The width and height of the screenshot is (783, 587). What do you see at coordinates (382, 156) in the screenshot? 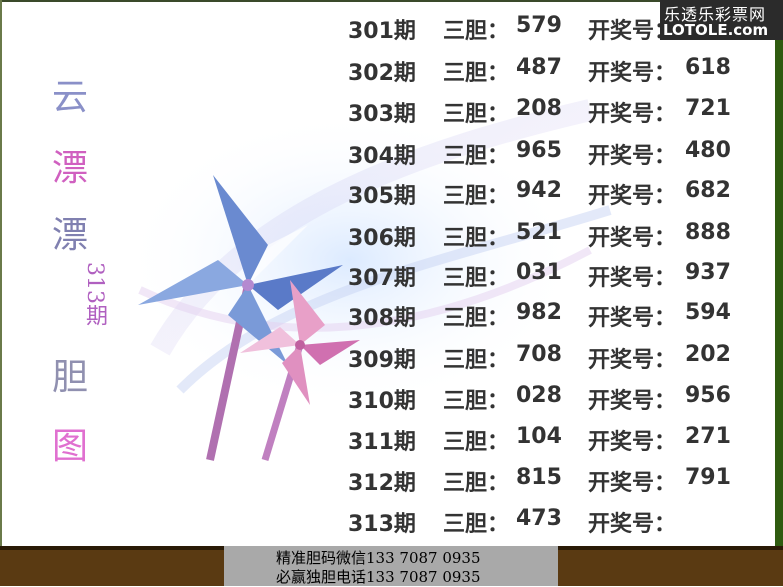
I see `period-label: 304期` at bounding box center [382, 156].